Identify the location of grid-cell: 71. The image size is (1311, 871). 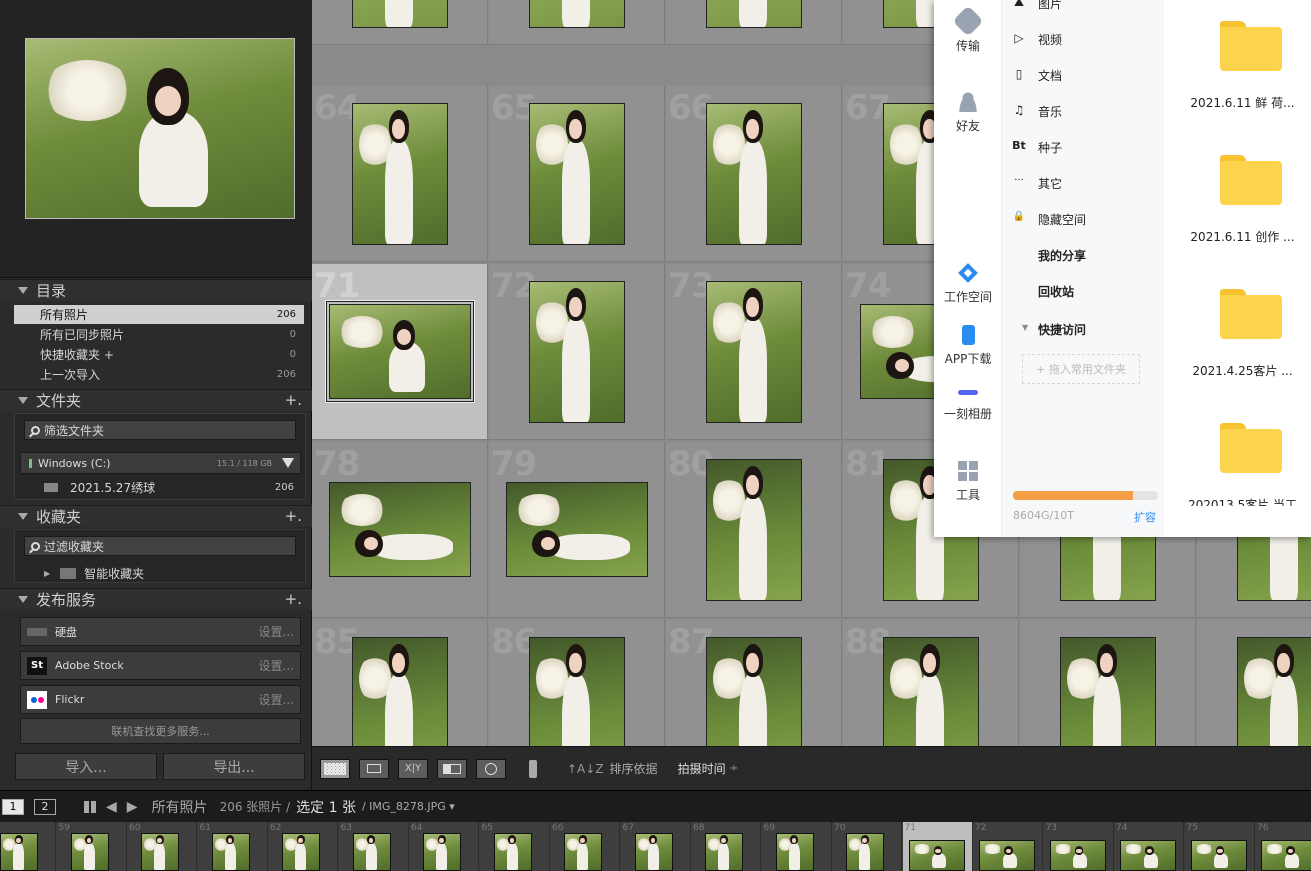
(400, 352).